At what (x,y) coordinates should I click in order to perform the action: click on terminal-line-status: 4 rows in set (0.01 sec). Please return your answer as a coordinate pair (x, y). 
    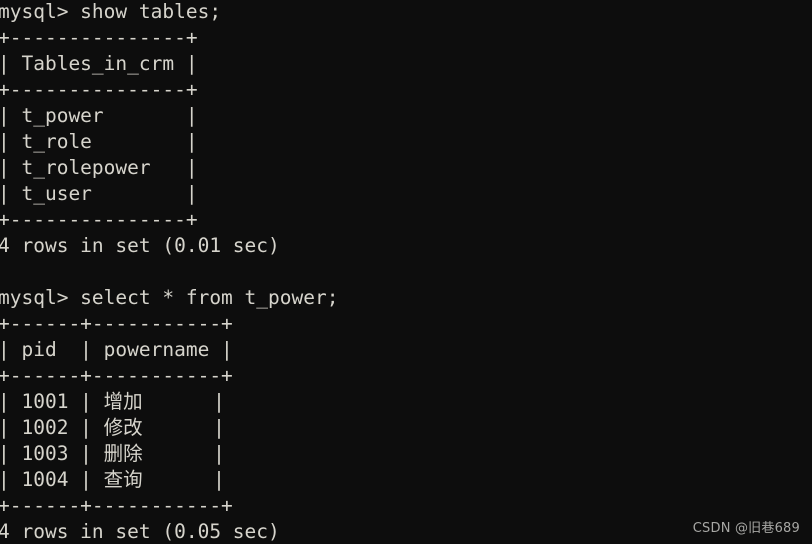
    Looking at the image, I should click on (140, 245).